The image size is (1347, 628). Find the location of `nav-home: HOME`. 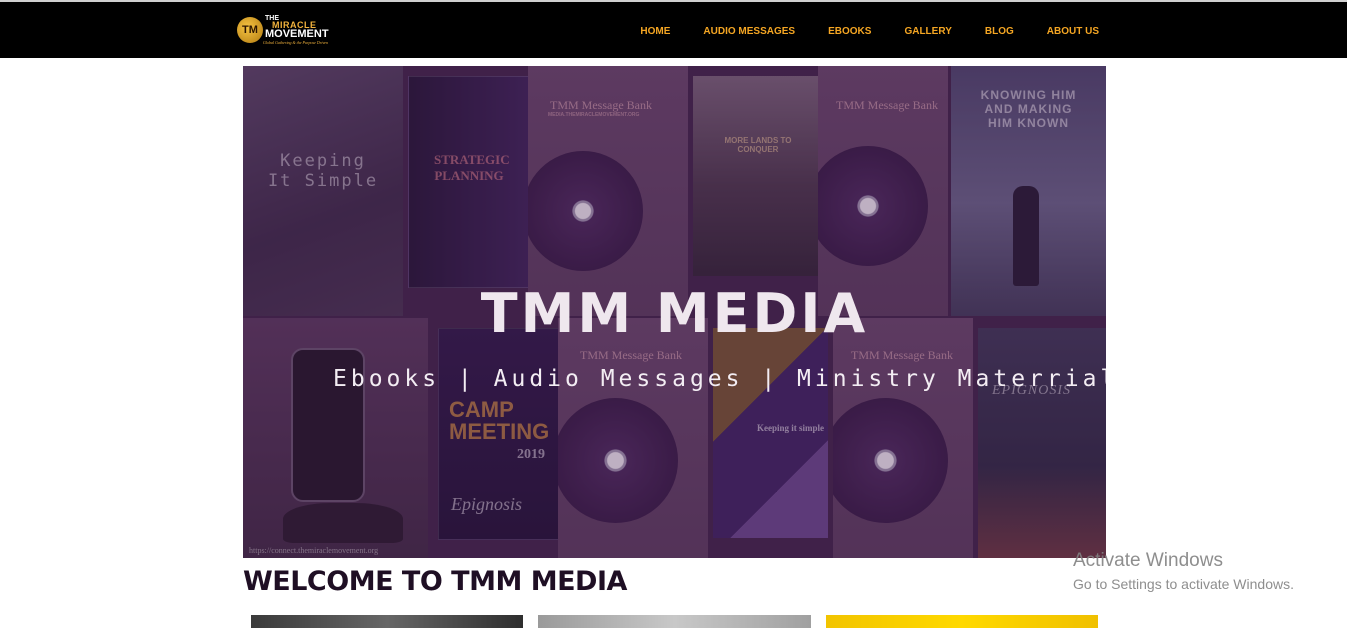

nav-home: HOME is located at coordinates (655, 31).